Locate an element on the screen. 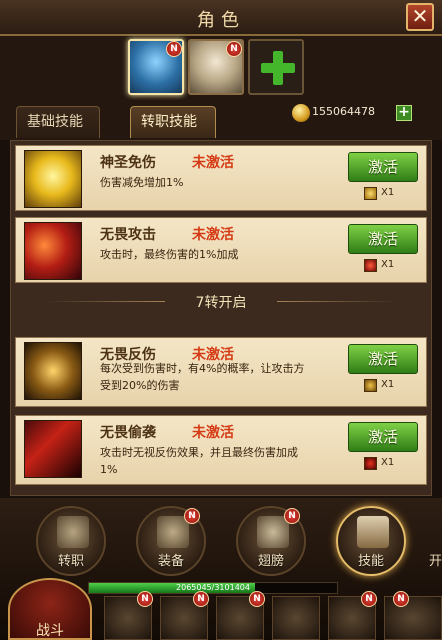  skill-name: 神圣免伤 is located at coordinates (128, 163).